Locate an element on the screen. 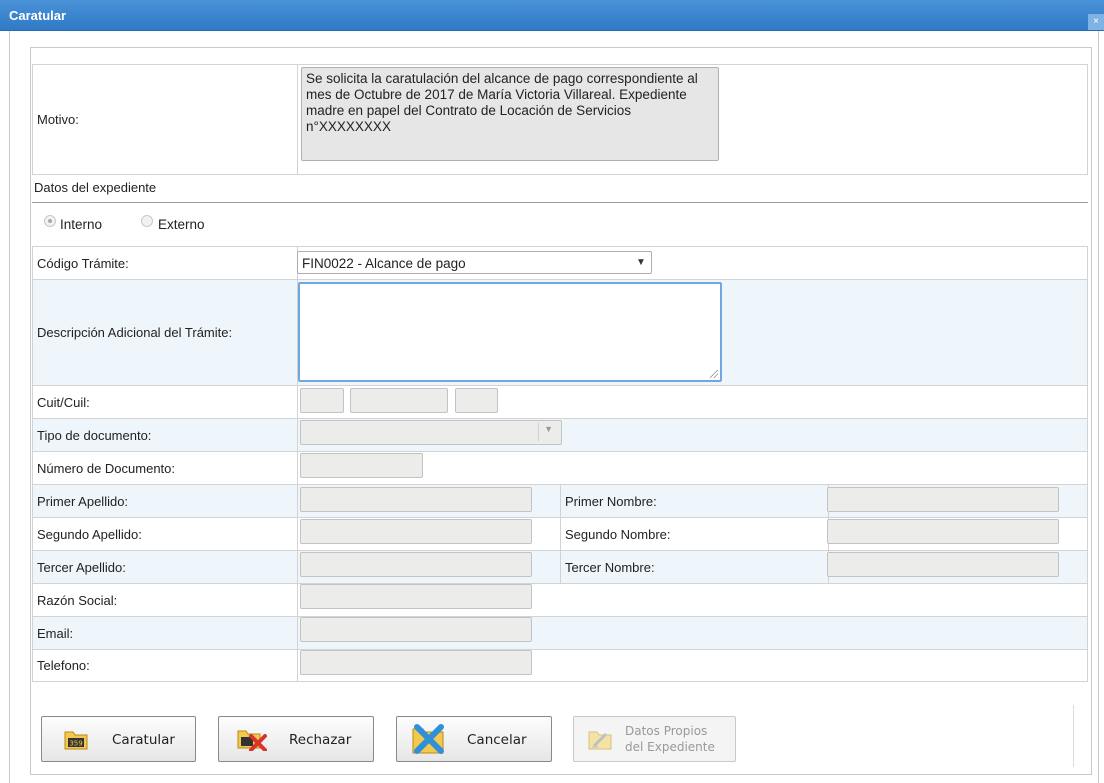  primer-apellido-field is located at coordinates (416, 499).